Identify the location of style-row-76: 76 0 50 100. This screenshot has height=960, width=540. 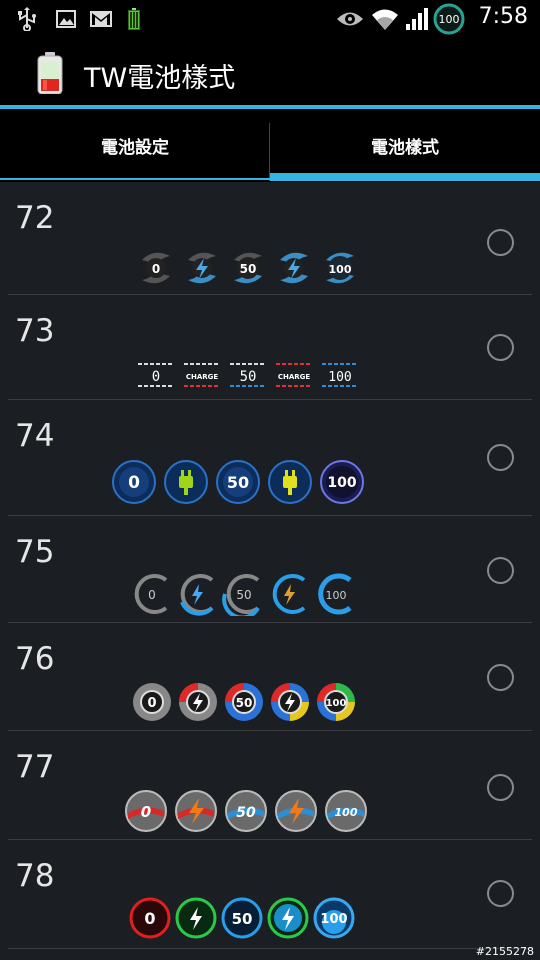
(270, 676).